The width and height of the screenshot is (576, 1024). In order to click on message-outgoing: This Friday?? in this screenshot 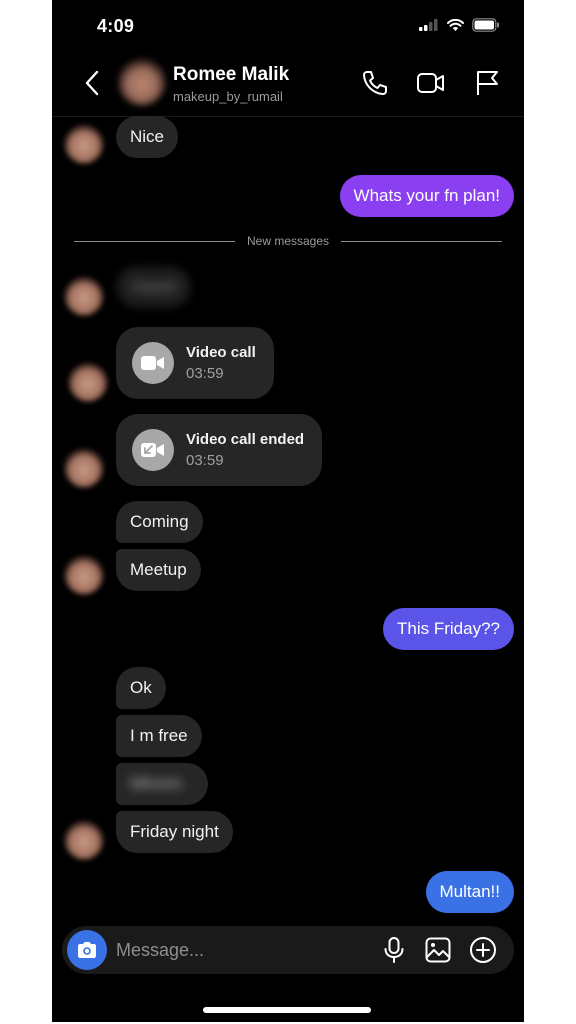, I will do `click(448, 629)`.